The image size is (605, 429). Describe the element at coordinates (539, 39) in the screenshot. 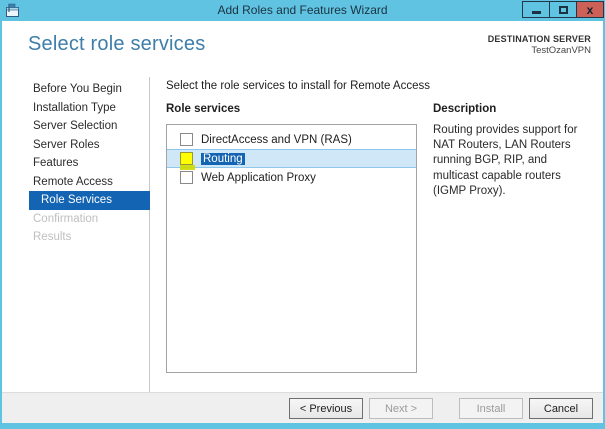

I see `destination-server-label: DESTINATION SERVER` at that location.